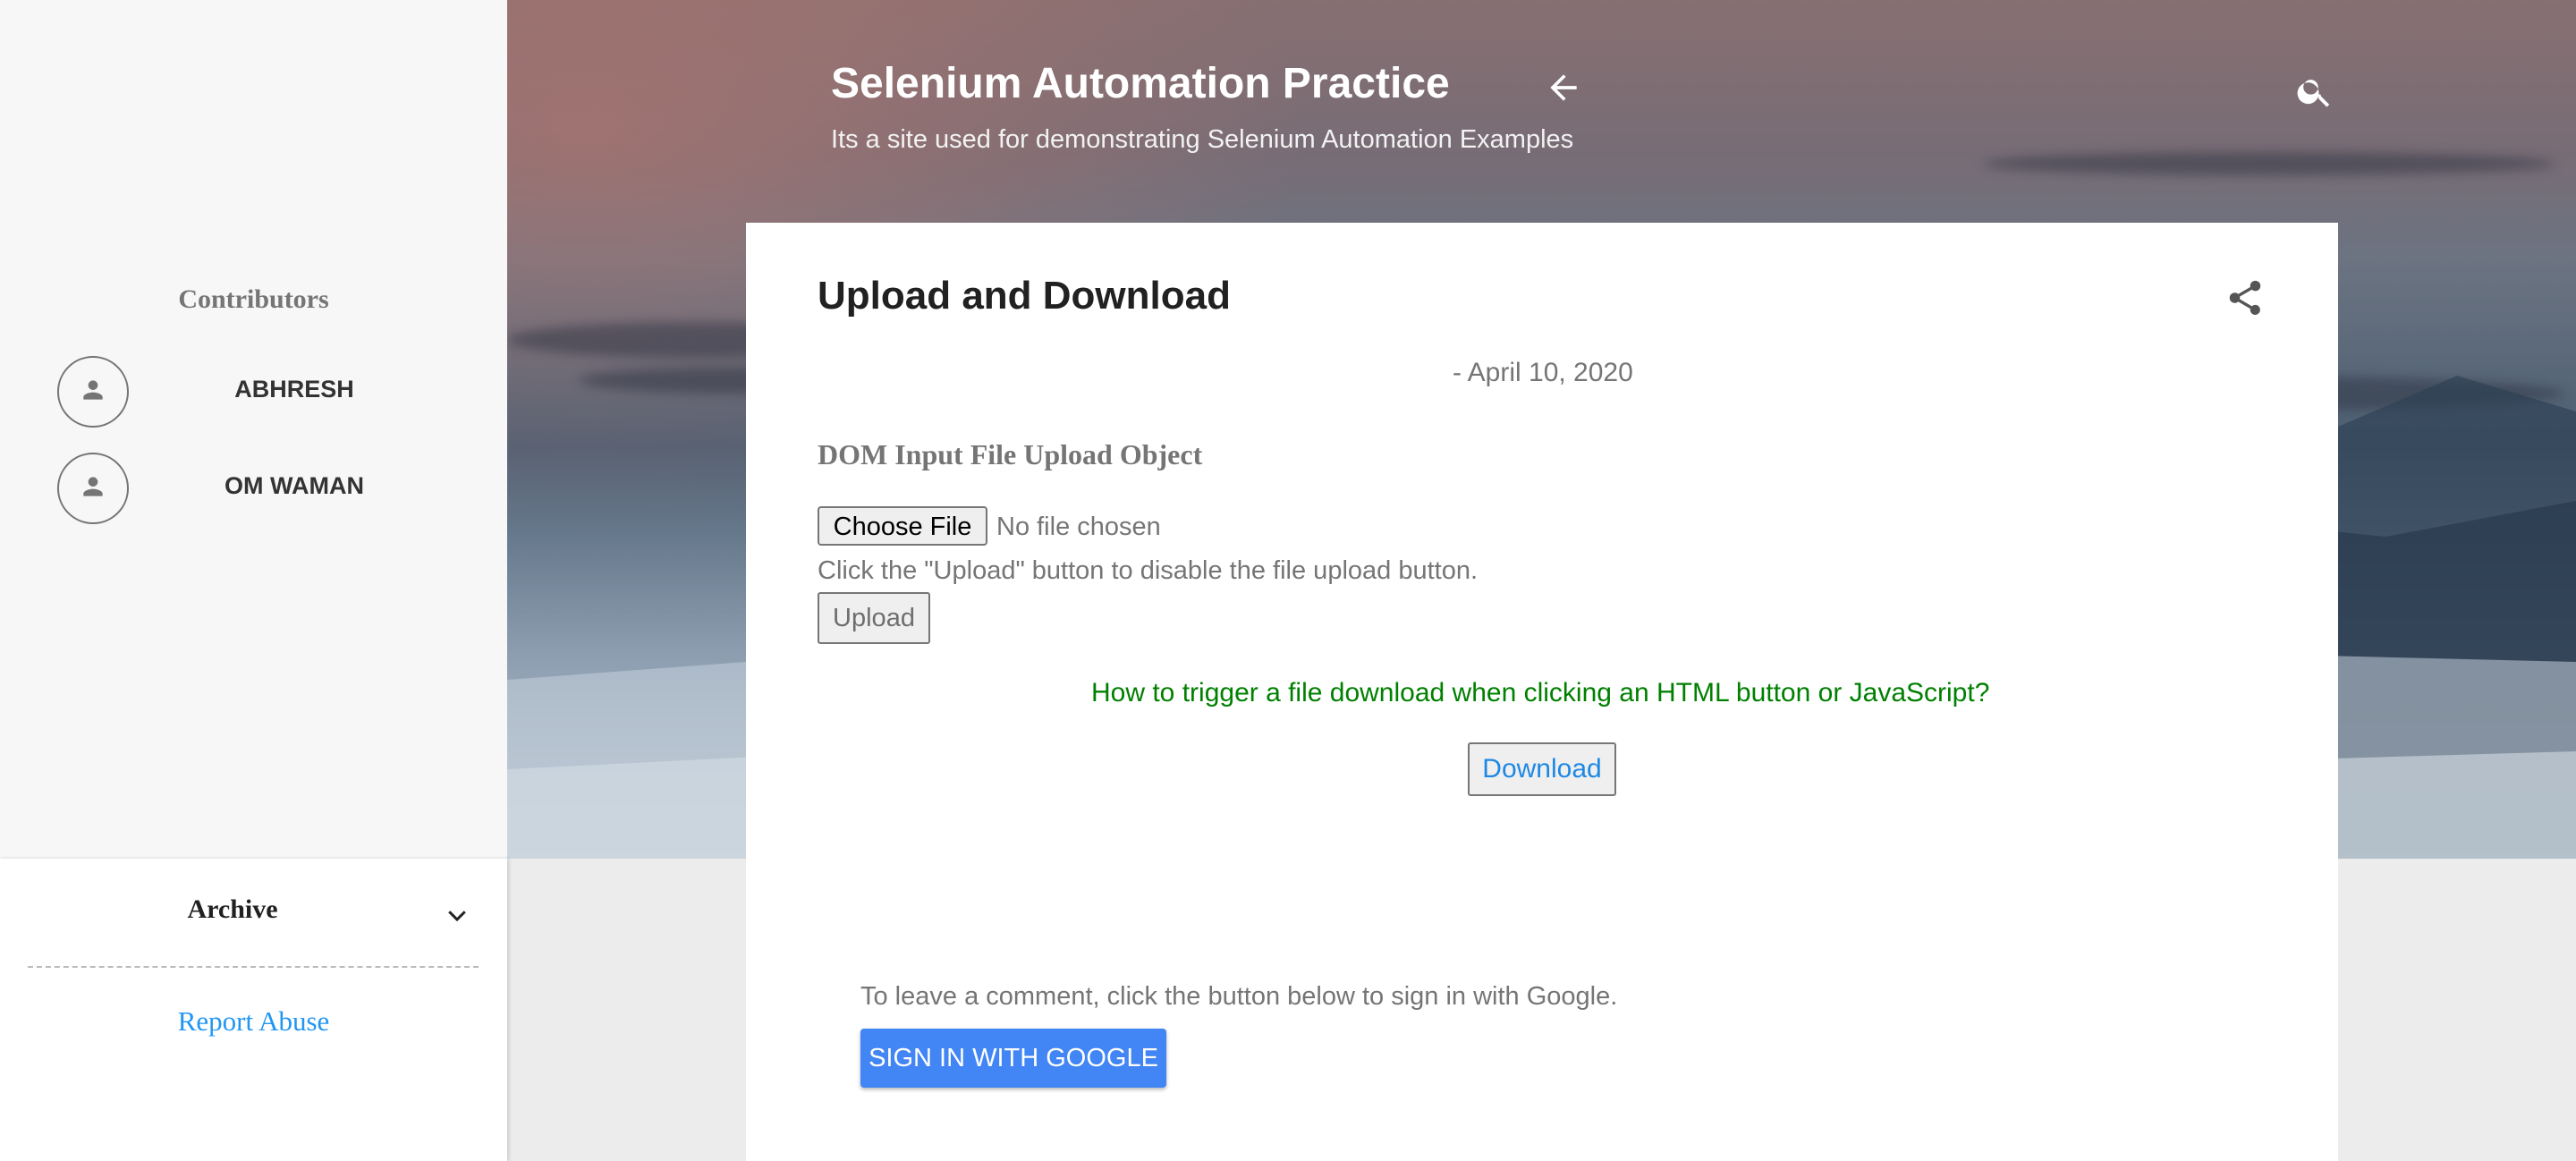 Image resolution: width=2576 pixels, height=1161 pixels. I want to click on divider, so click(253, 967).